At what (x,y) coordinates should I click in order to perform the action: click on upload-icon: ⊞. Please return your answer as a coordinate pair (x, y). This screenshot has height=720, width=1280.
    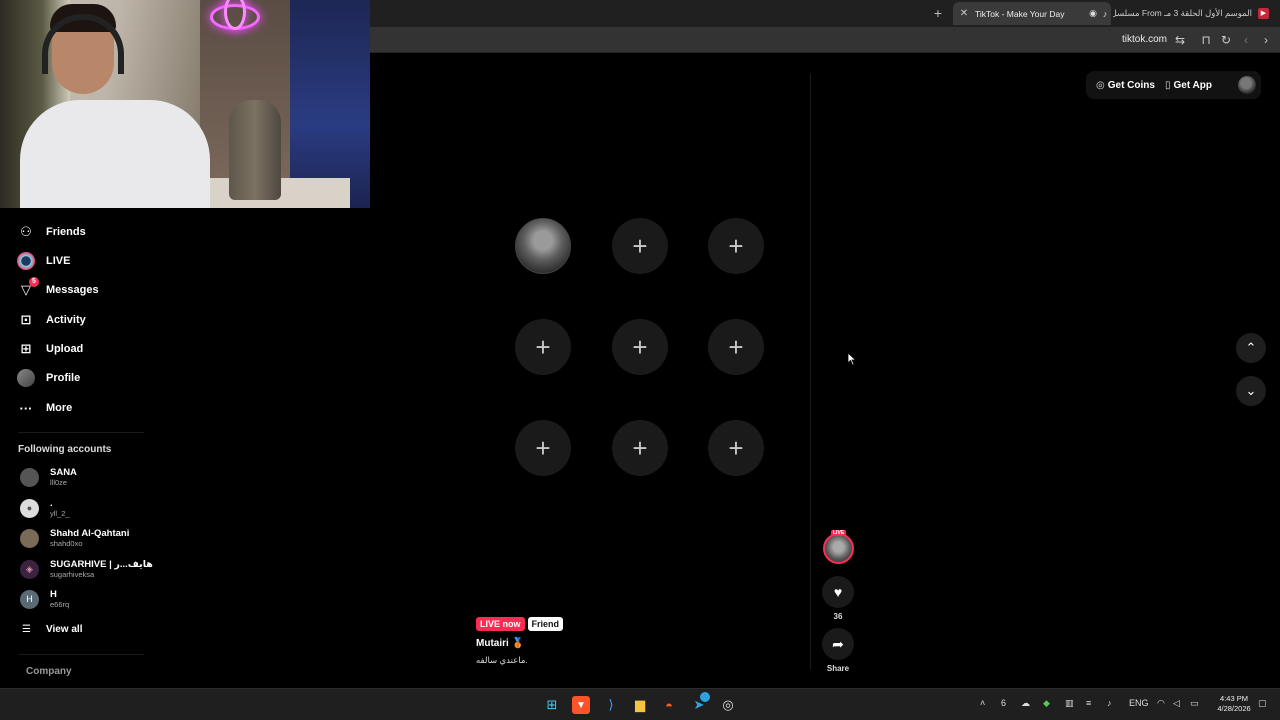
    Looking at the image, I should click on (26, 348).